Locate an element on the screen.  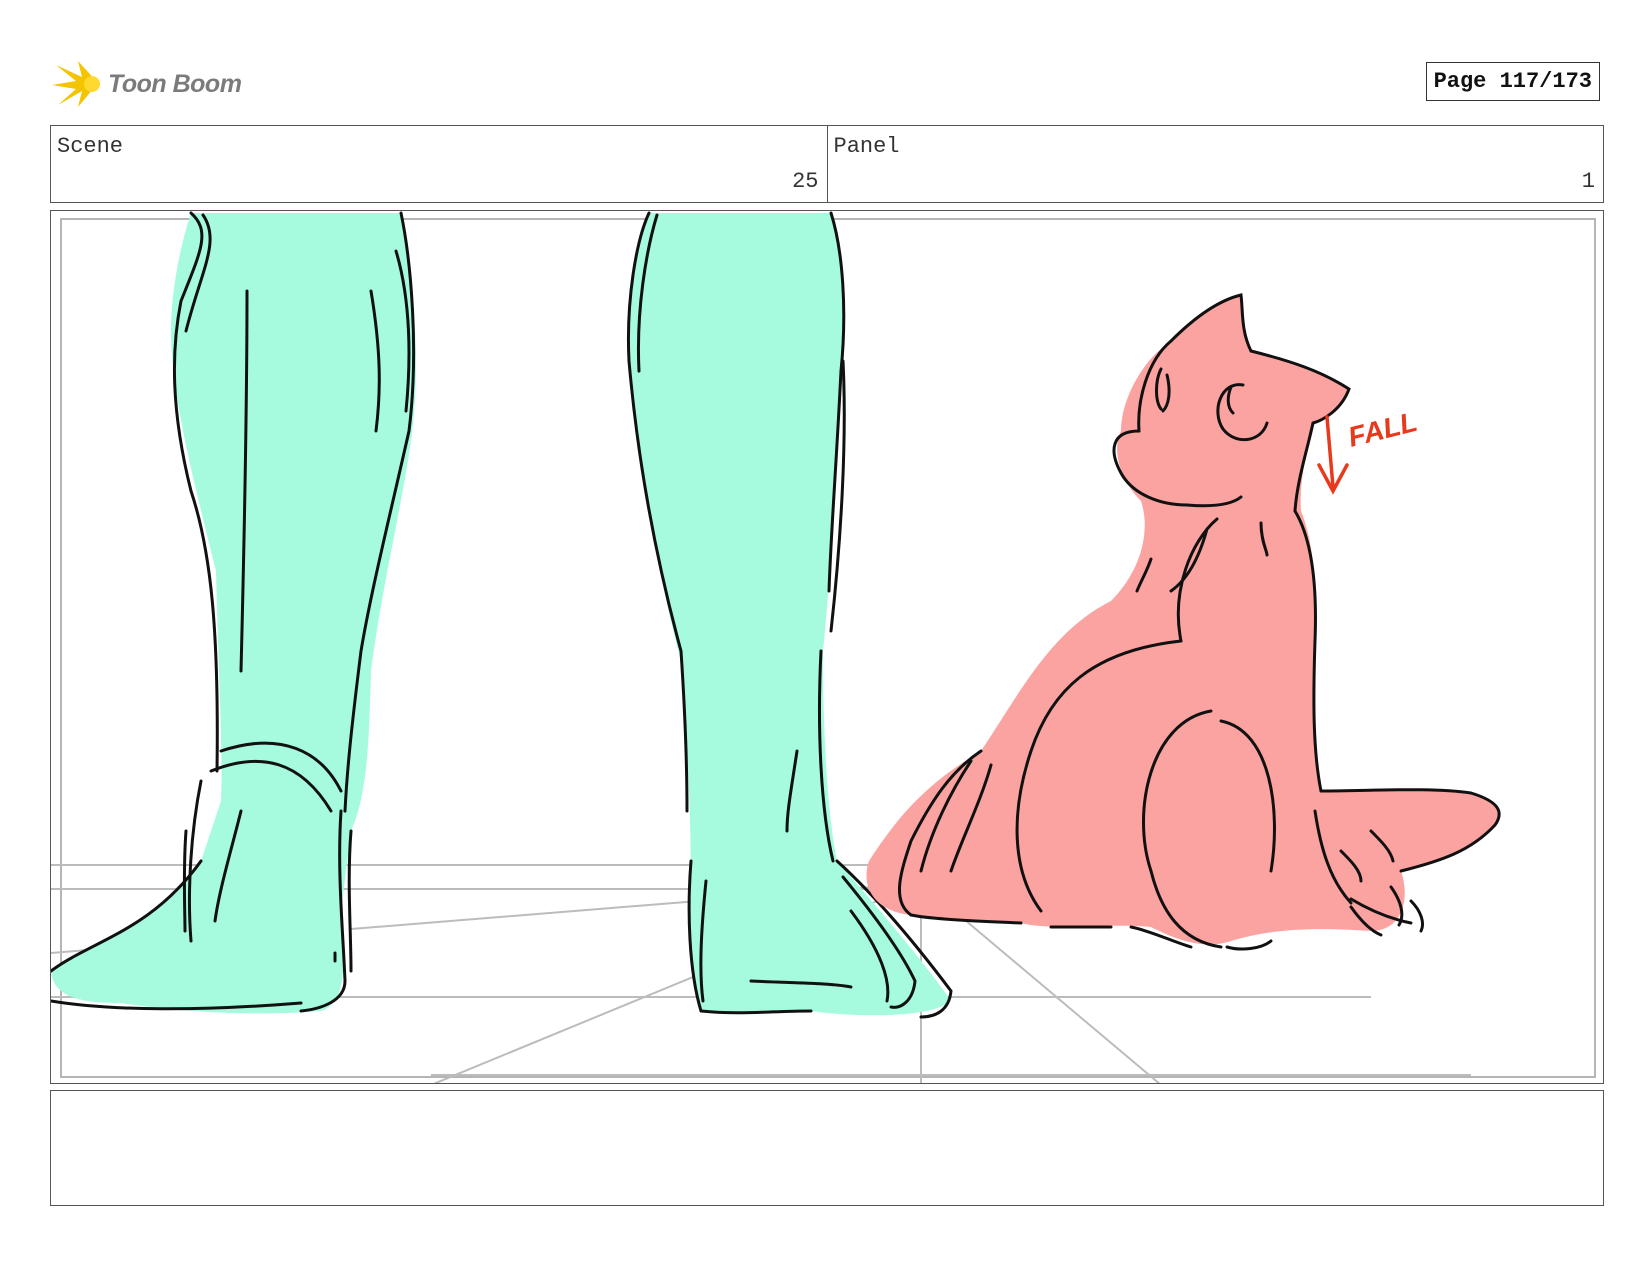
fall-label: FALL is located at coordinates (1382, 429).